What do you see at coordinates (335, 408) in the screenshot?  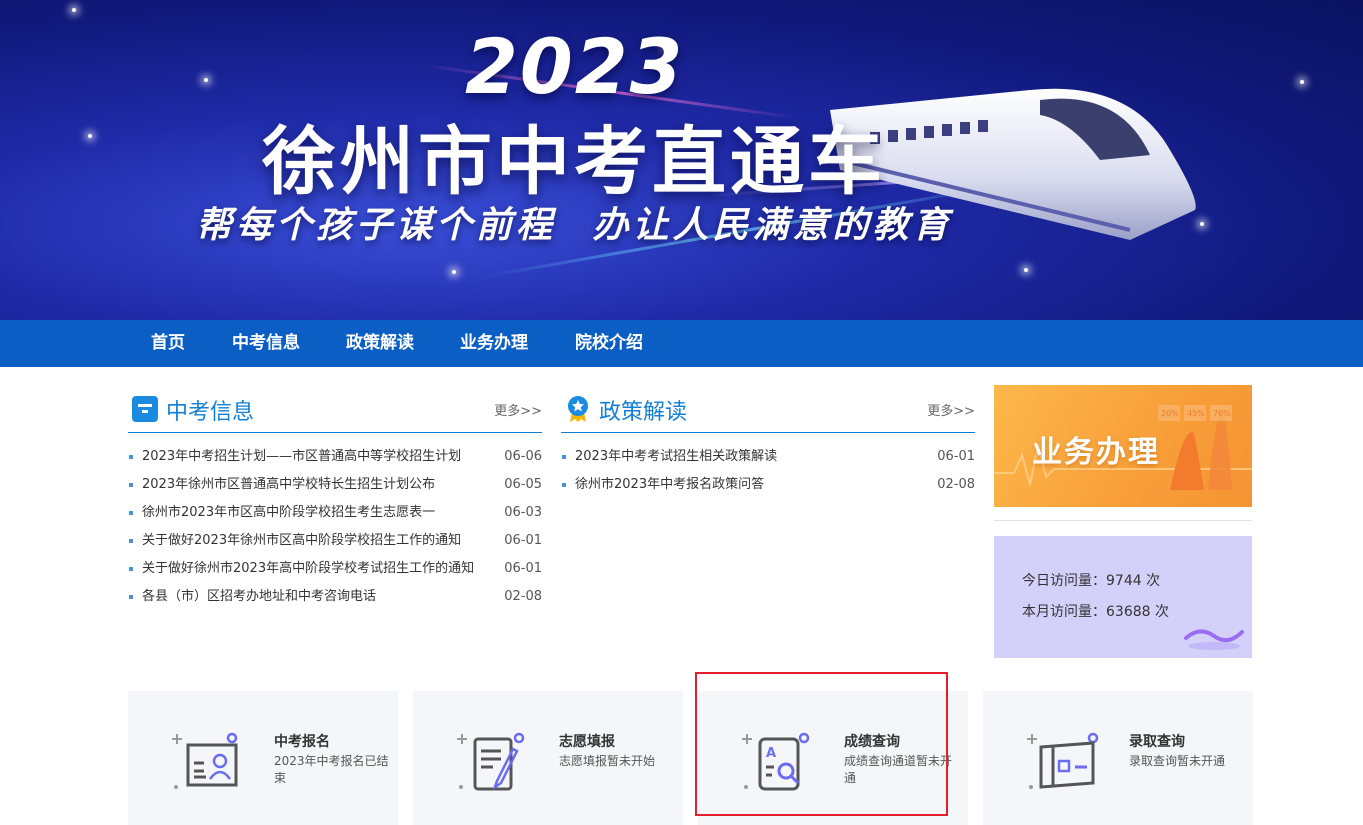 I see `panel-header: 中考信息 更多>>` at bounding box center [335, 408].